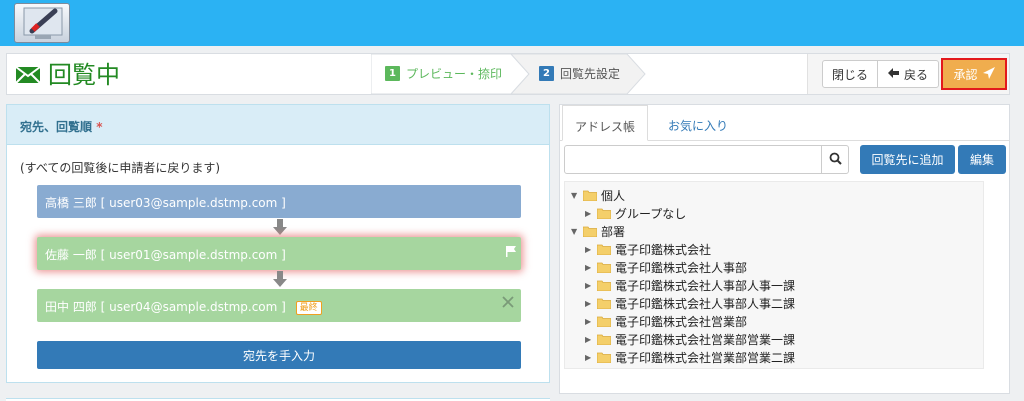 This screenshot has width=1024, height=401. Describe the element at coordinates (693, 159) in the screenshot. I see `search-input` at that location.